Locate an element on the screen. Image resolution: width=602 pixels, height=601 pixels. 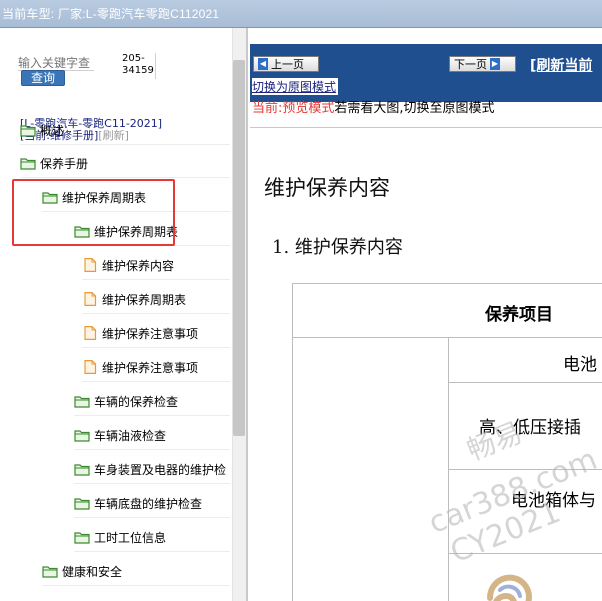
table-row: 电池箱体与 is located at coordinates (525, 512).